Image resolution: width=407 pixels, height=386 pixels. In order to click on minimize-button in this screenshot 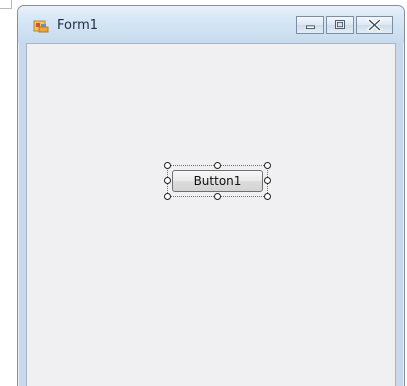, I will do `click(310, 25)`.